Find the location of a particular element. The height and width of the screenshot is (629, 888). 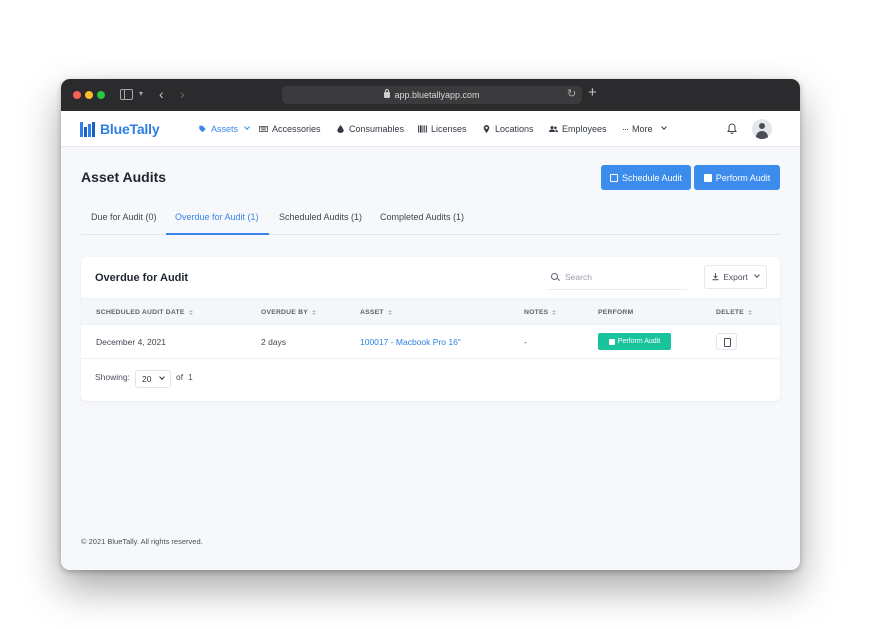

nav-item-more: ··· More is located at coordinates (644, 129).